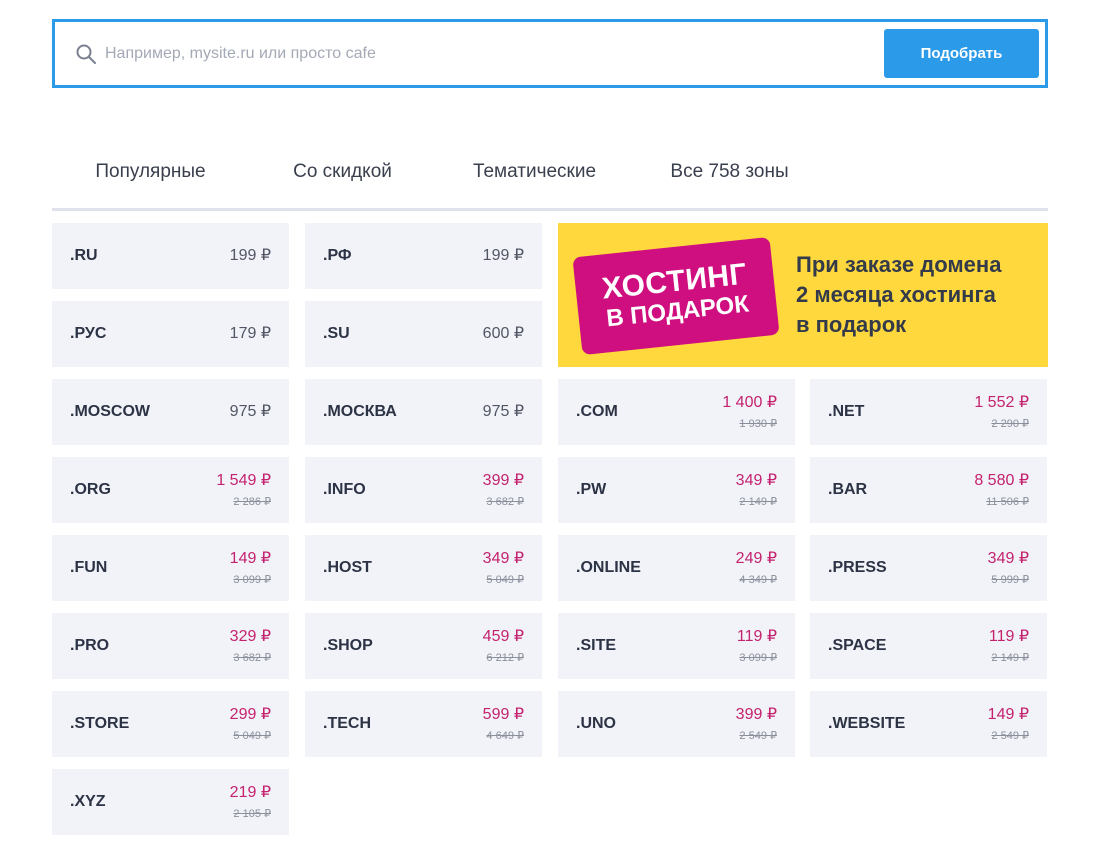 The height and width of the screenshot is (856, 1104). What do you see at coordinates (250, 333) in the screenshot?
I see `zone-price: 179 ₽` at bounding box center [250, 333].